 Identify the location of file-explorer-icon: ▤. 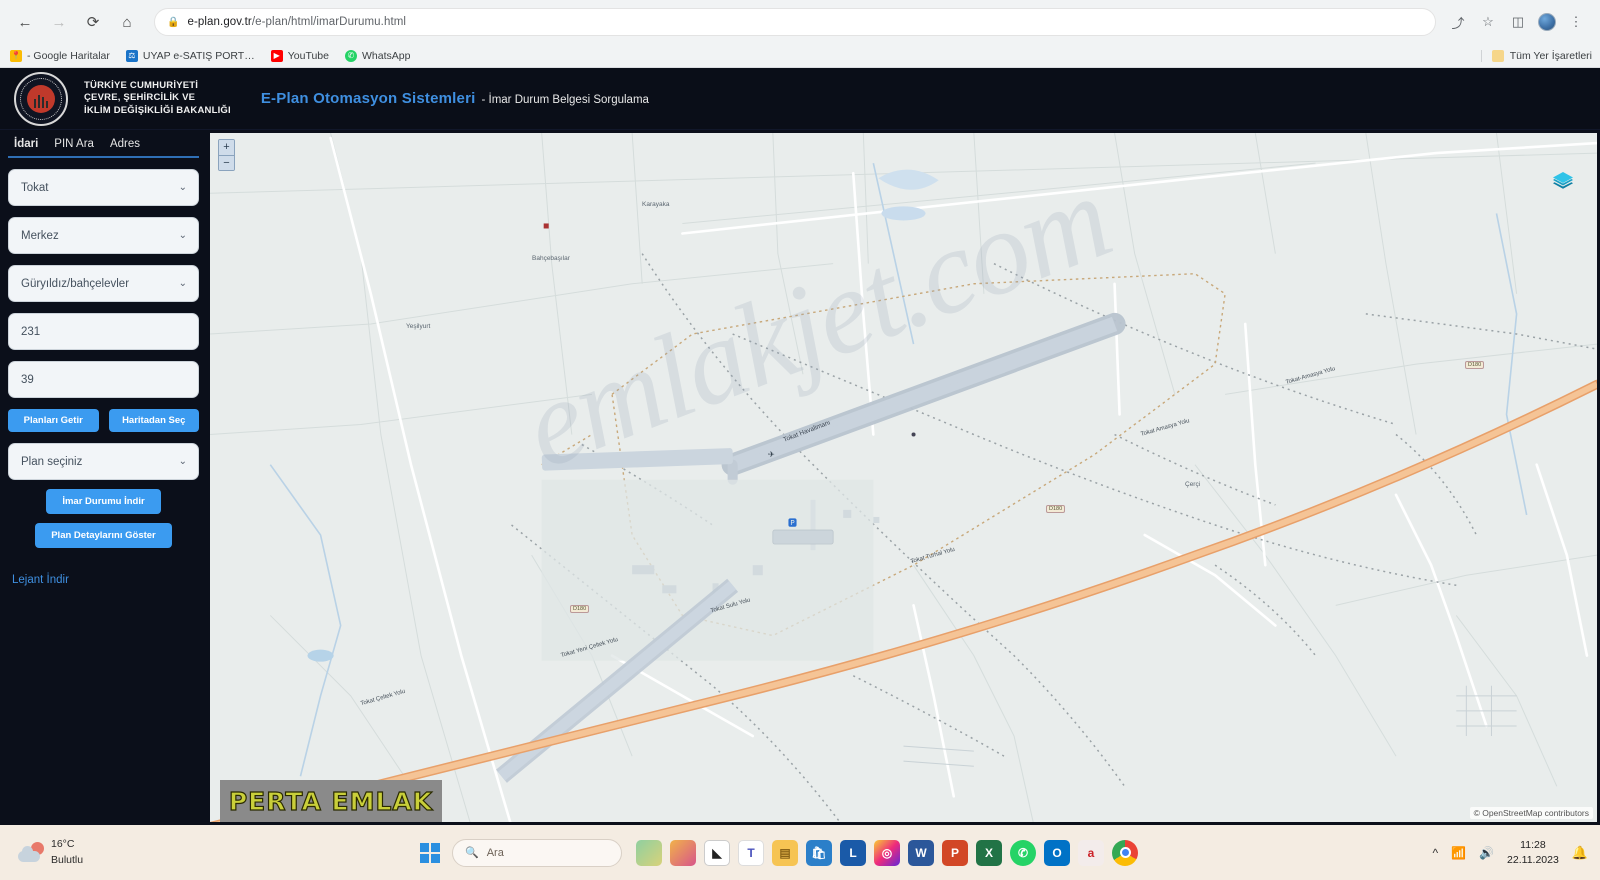
(785, 852).